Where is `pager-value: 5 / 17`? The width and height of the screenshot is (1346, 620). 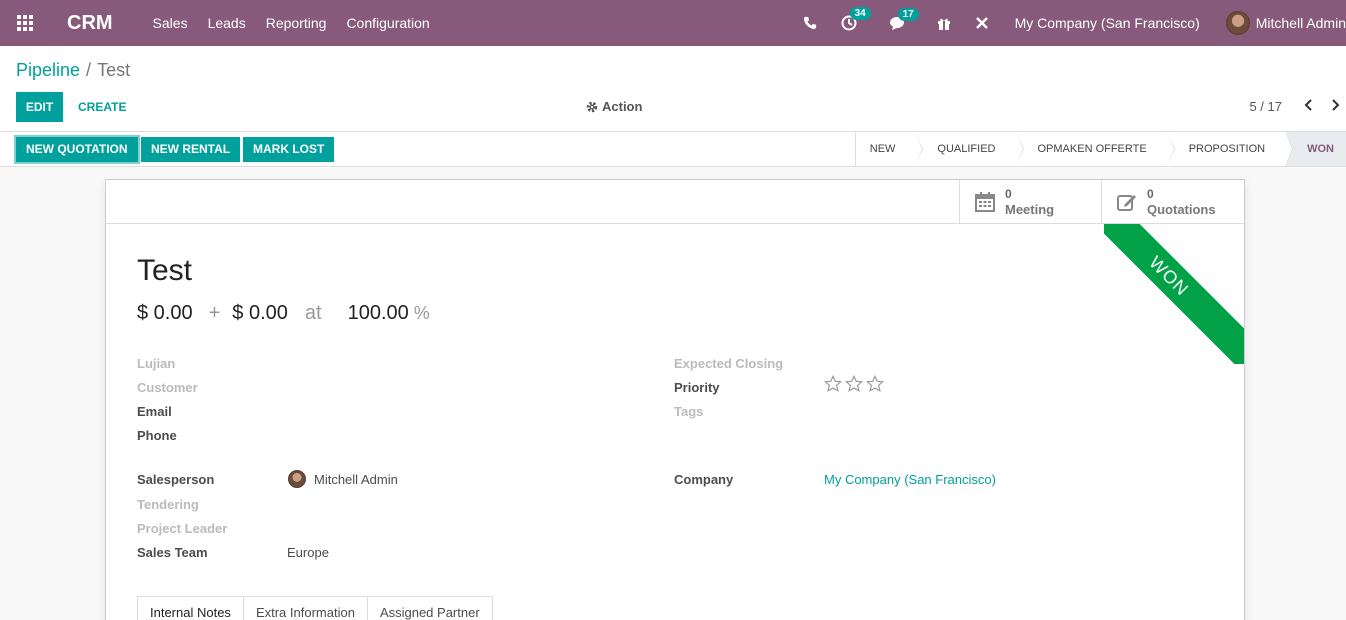 pager-value: 5 / 17 is located at coordinates (1265, 107).